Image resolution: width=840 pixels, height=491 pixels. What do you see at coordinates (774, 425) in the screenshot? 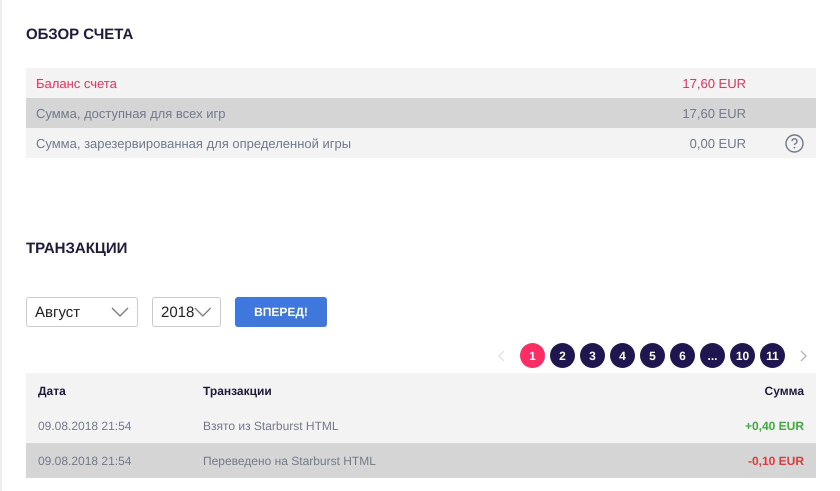
I see `table-cell-text: +0,40 EUR` at bounding box center [774, 425].